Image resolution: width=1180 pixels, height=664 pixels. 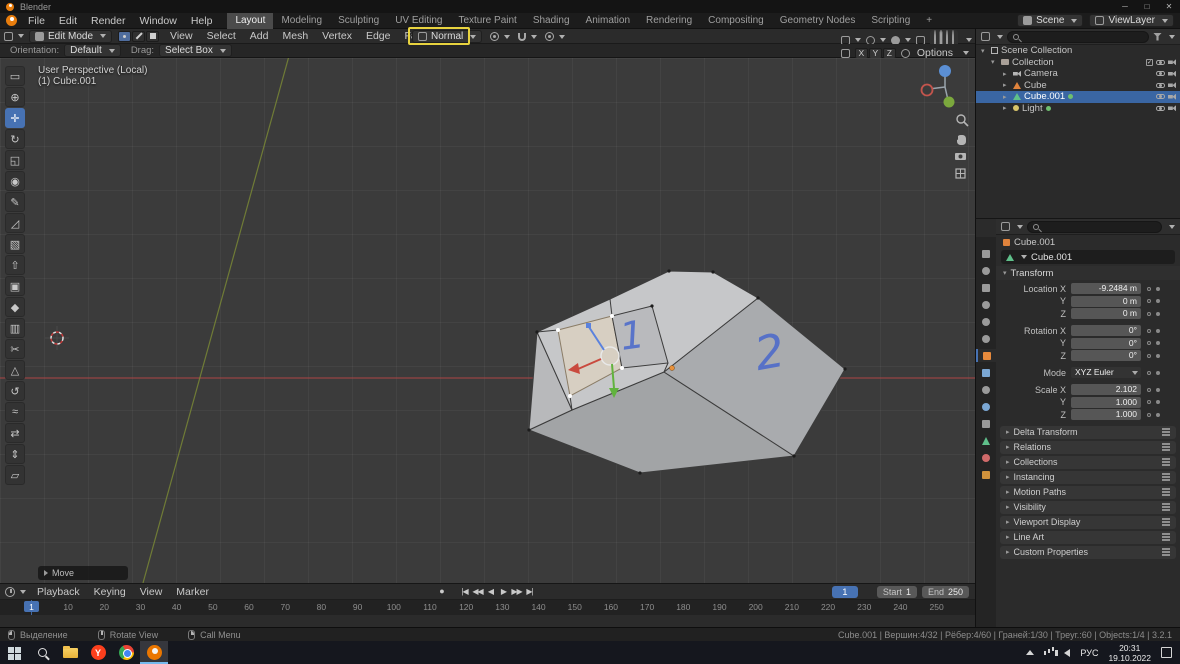 I want to click on menu-item: View, so click(x=151, y=592).